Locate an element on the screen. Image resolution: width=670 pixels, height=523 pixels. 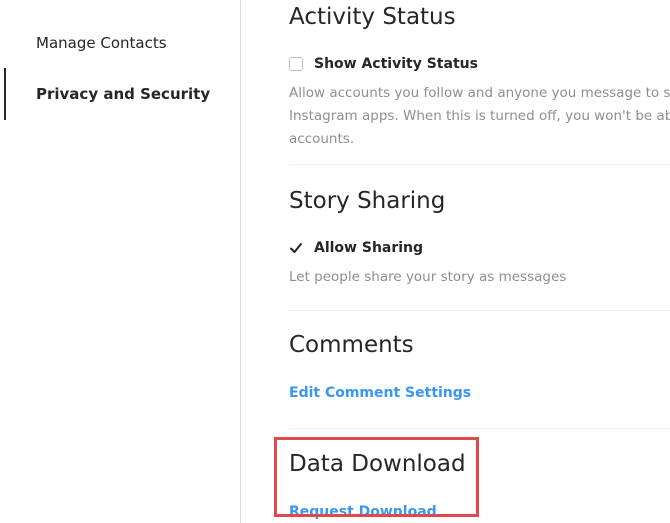
request-download-link: Request Download is located at coordinates (363, 512).